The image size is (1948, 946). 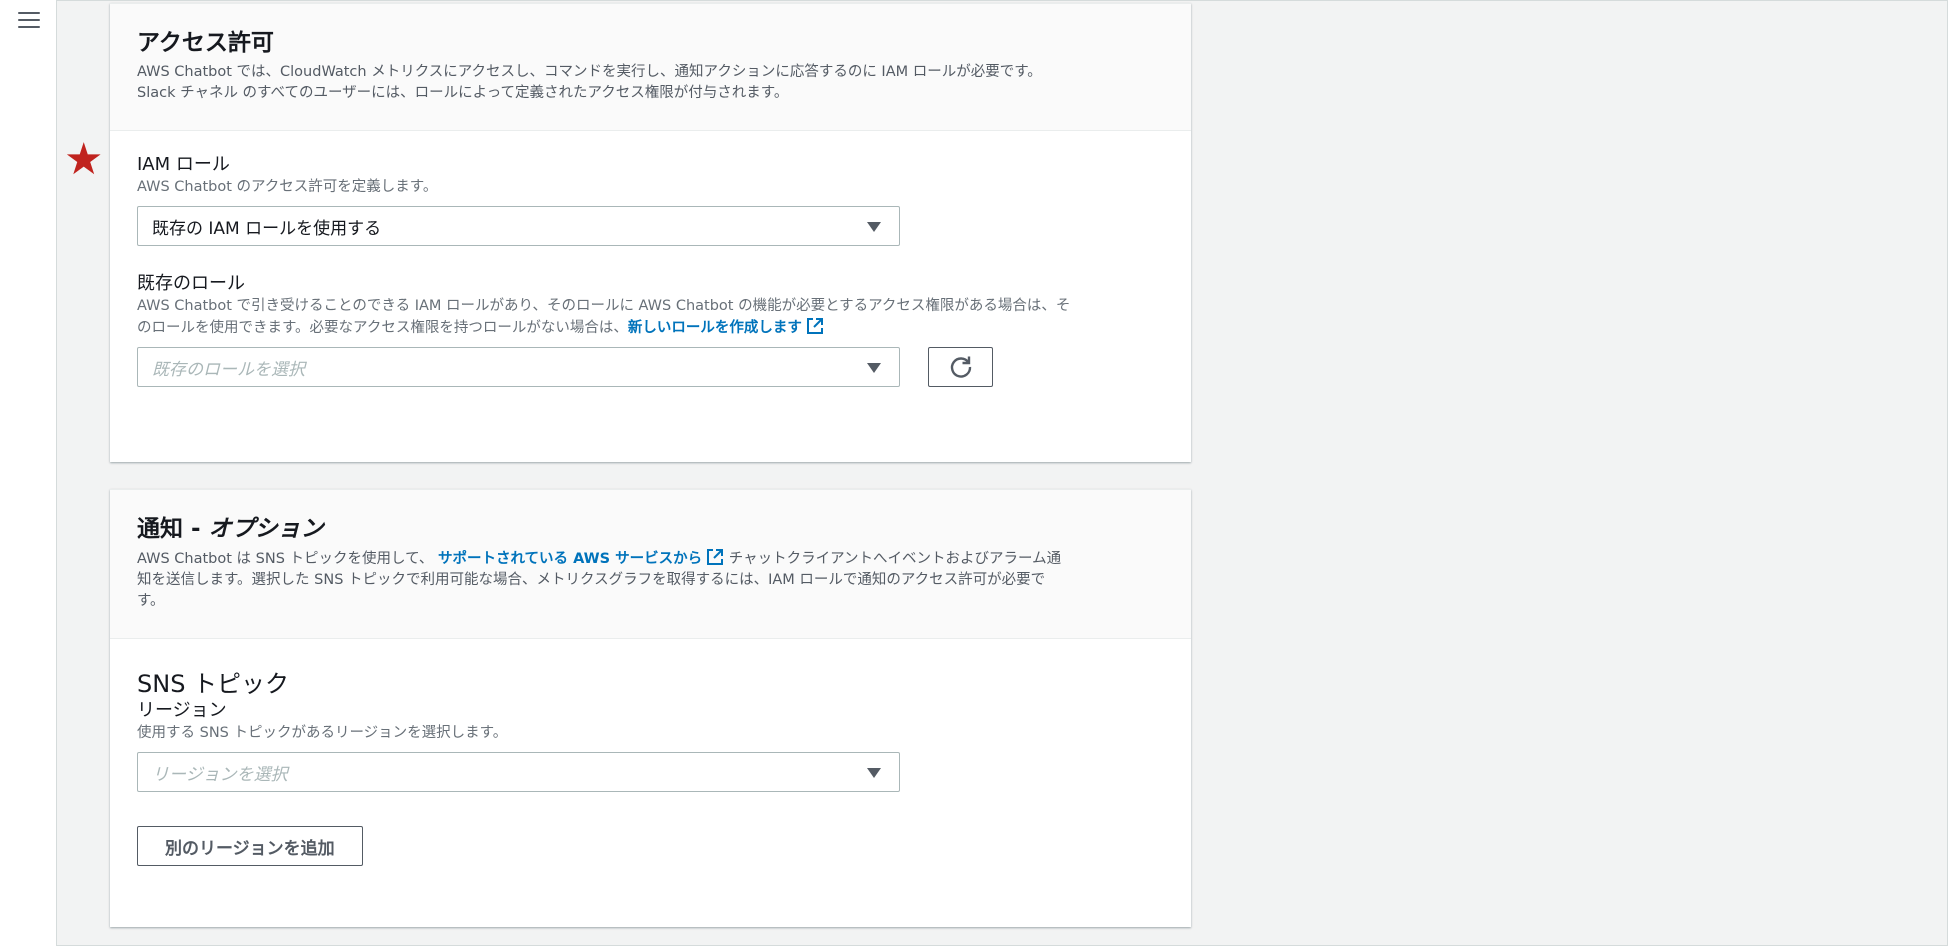 What do you see at coordinates (205, 43) in the screenshot?
I see `access-panel-title: アクセス許可` at bounding box center [205, 43].